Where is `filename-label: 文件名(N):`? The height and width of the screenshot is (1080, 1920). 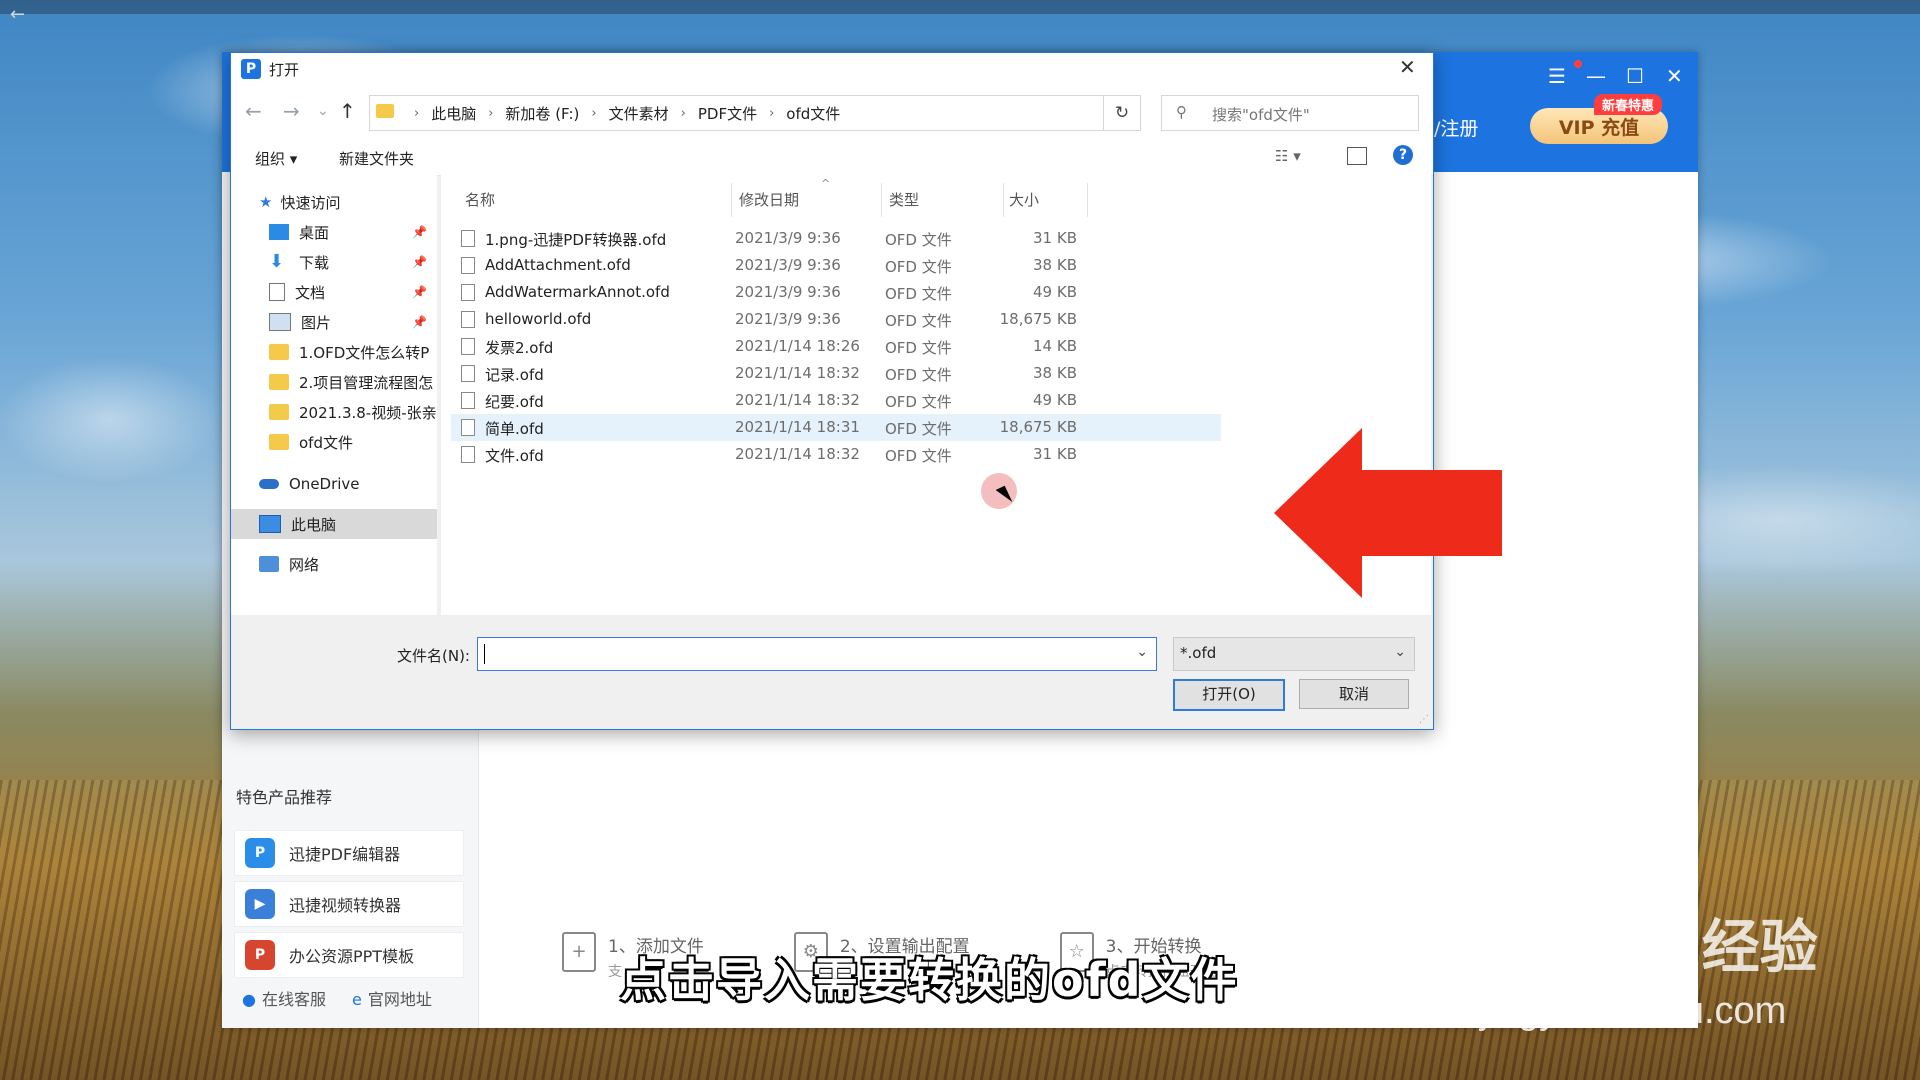 filename-label: 文件名(N): is located at coordinates (433, 656).